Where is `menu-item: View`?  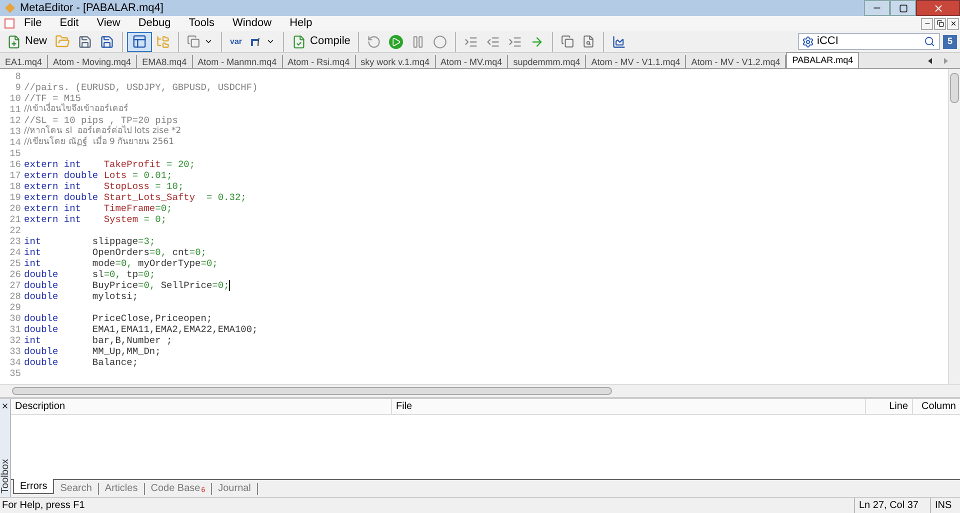 menu-item: View is located at coordinates (109, 23).